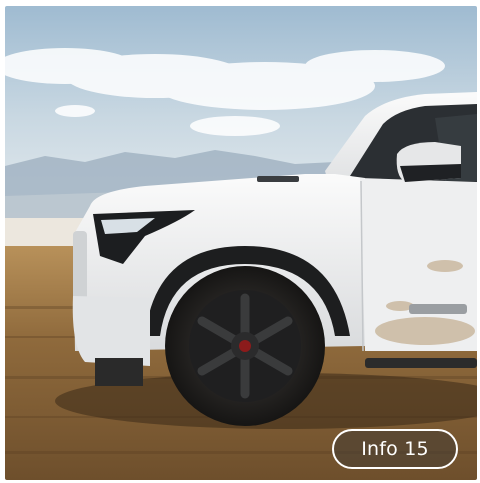 The width and height of the screenshot is (480, 483). I want to click on front-wheel, so click(245, 346).